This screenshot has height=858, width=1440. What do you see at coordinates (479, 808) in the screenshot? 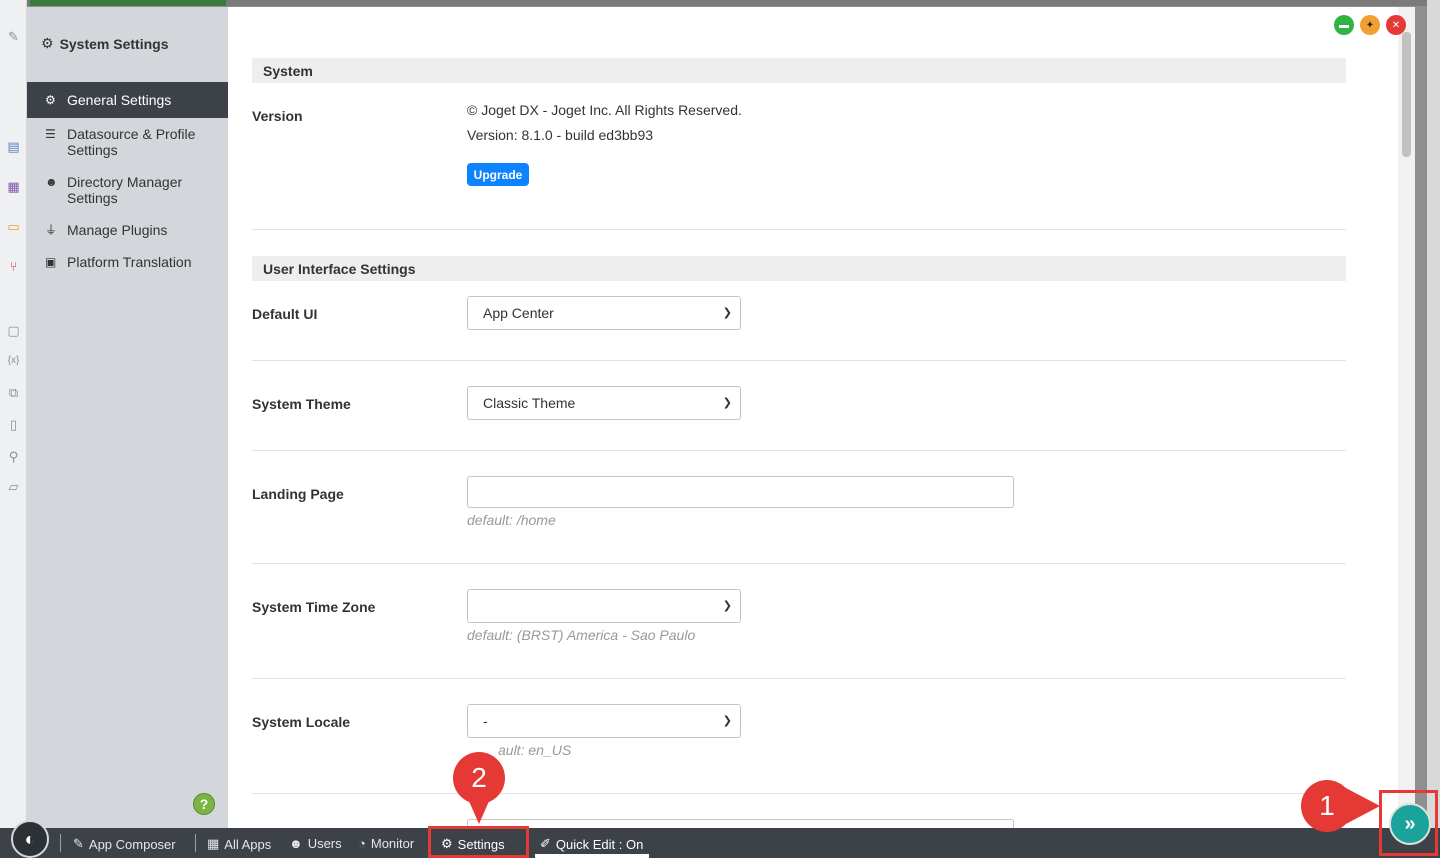
I see `callout-2-pointer` at bounding box center [479, 808].